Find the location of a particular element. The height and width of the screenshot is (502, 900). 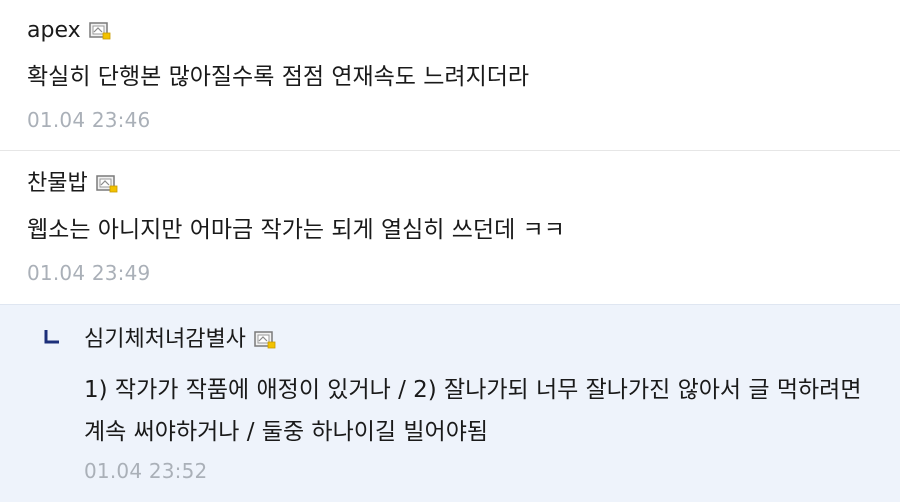

comment-body: 웹소는 아니지만 어마금 작가는 되게 열심히 쓰던데 ㅋㅋ is located at coordinates (296, 230).